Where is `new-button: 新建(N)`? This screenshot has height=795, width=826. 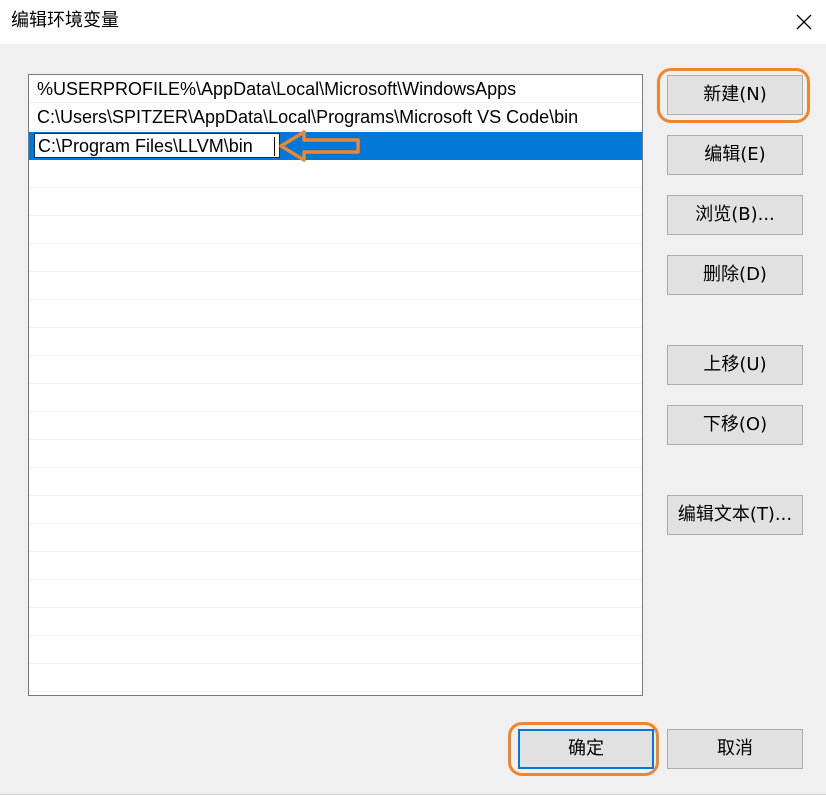 new-button: 新建(N) is located at coordinates (735, 95).